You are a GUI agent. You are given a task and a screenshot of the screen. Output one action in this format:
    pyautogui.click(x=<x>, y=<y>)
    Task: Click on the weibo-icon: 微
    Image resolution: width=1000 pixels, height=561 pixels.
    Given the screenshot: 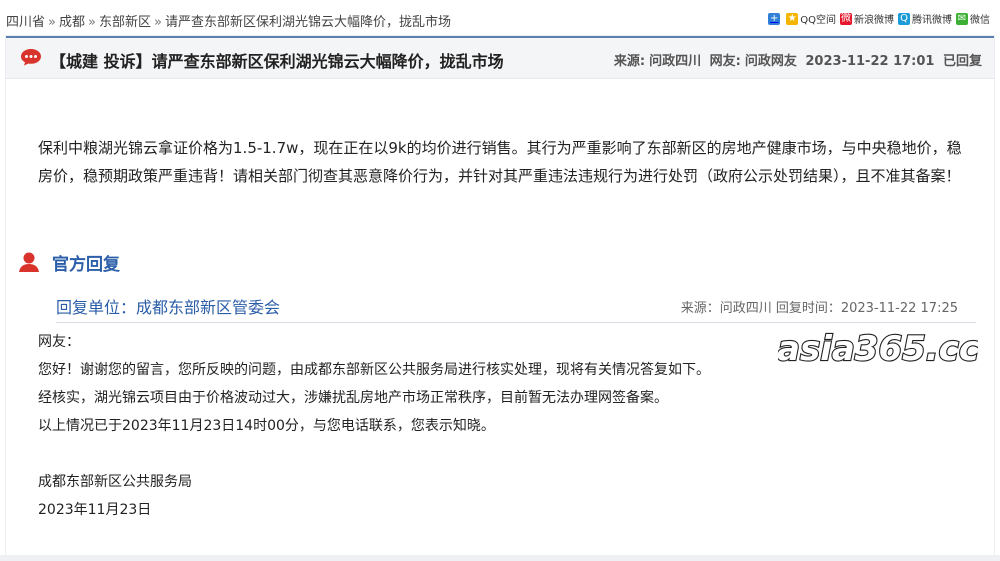 What is the action you would take?
    pyautogui.click(x=846, y=18)
    